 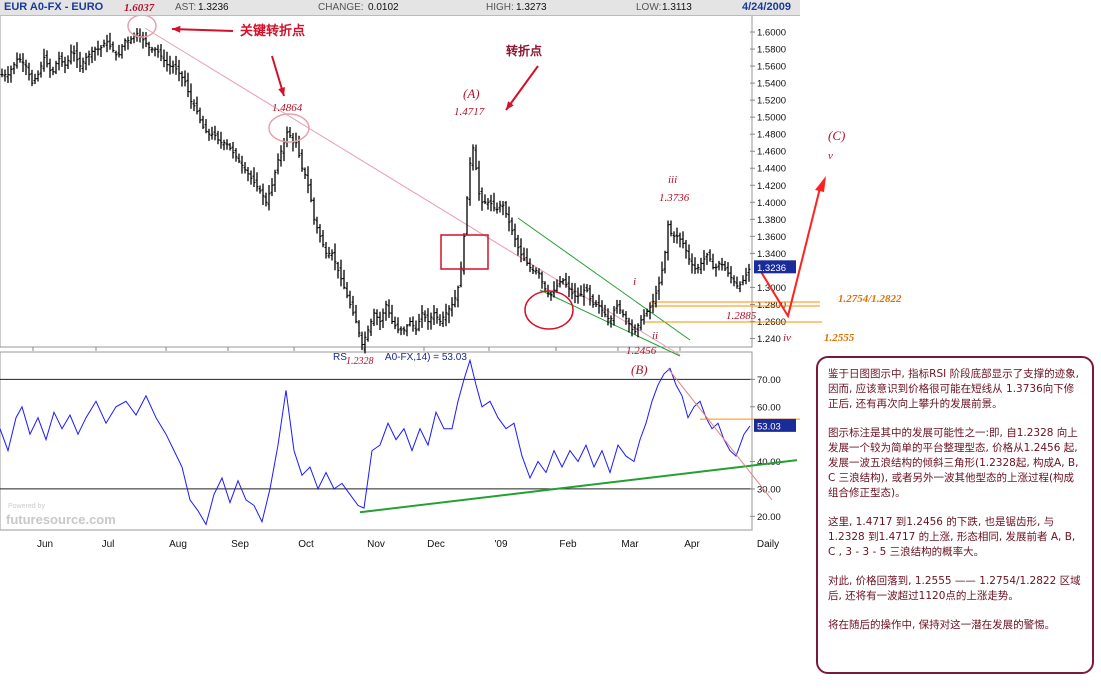 I want to click on price-tick-label: 1.5600, so click(x=771, y=67).